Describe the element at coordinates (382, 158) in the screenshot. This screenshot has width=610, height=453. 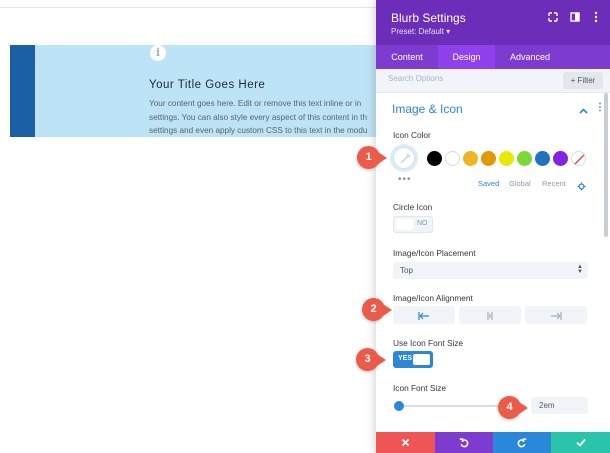
I see `callout-1-pointer` at that location.